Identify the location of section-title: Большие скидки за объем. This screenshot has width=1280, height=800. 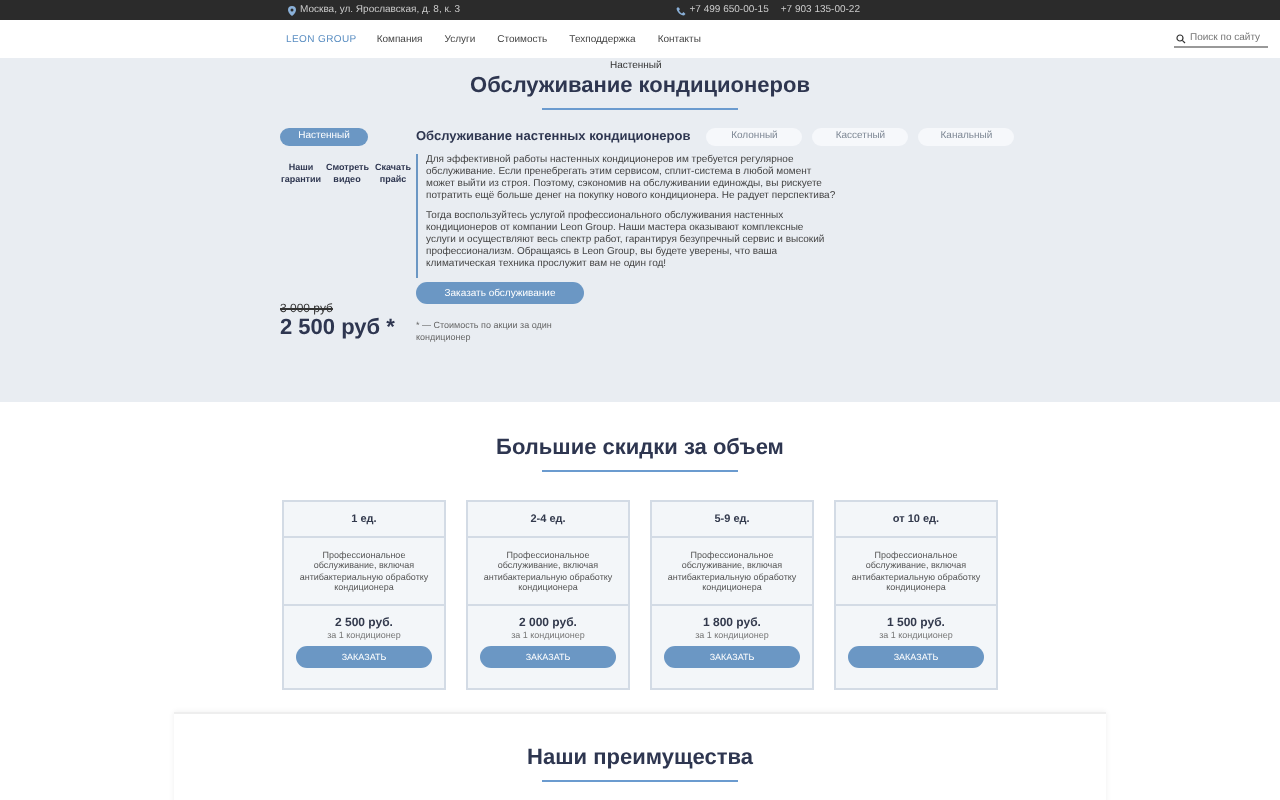
(640, 448).